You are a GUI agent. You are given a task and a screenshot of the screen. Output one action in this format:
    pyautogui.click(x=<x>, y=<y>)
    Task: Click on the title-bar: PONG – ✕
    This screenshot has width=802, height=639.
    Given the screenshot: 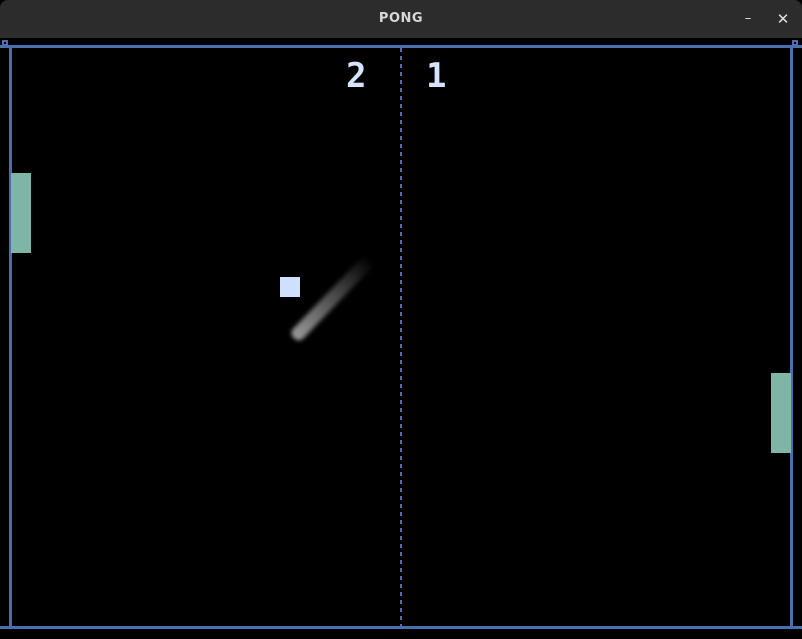 What is the action you would take?
    pyautogui.click(x=401, y=19)
    